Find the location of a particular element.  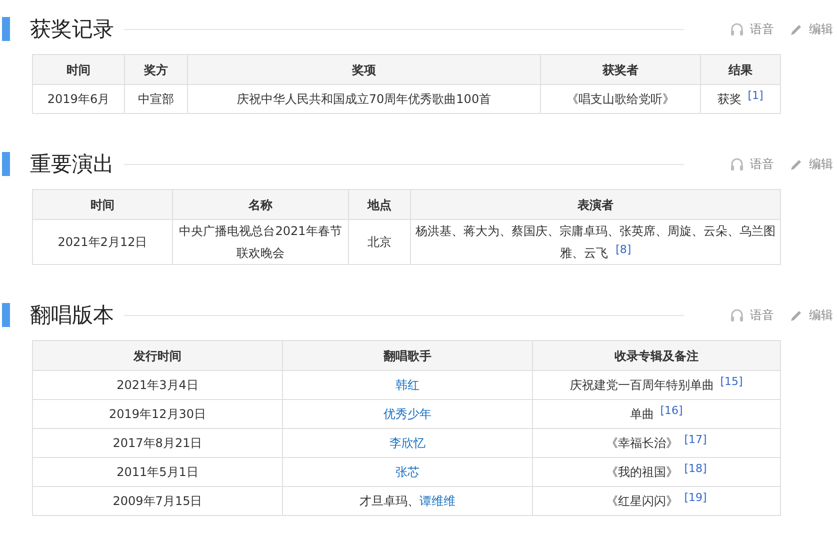

name-link: 优秀少年 is located at coordinates (408, 414).